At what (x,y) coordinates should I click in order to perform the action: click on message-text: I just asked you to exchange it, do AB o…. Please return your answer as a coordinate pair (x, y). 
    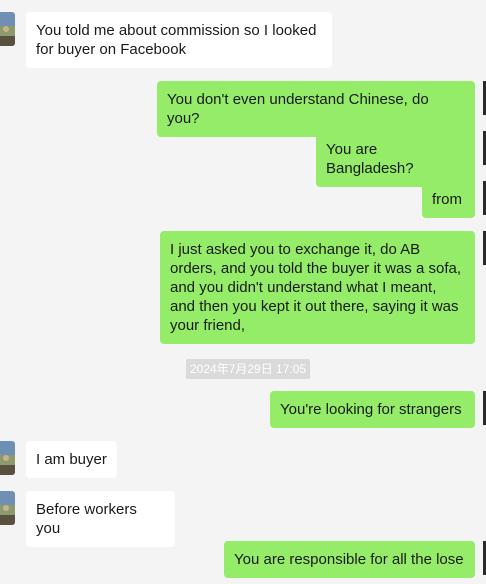
    Looking at the image, I should click on (315, 287).